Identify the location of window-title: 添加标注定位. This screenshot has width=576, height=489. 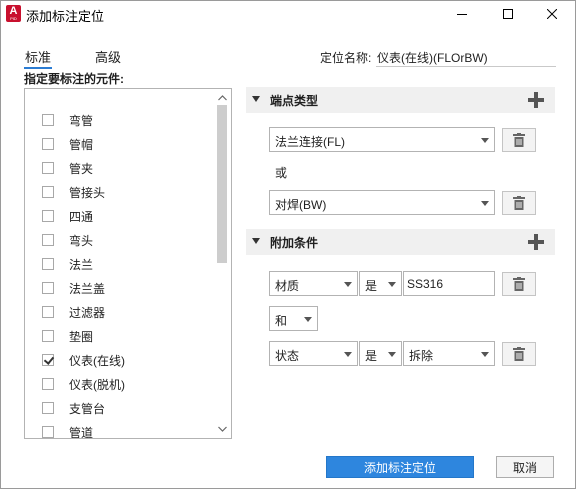
(65, 16).